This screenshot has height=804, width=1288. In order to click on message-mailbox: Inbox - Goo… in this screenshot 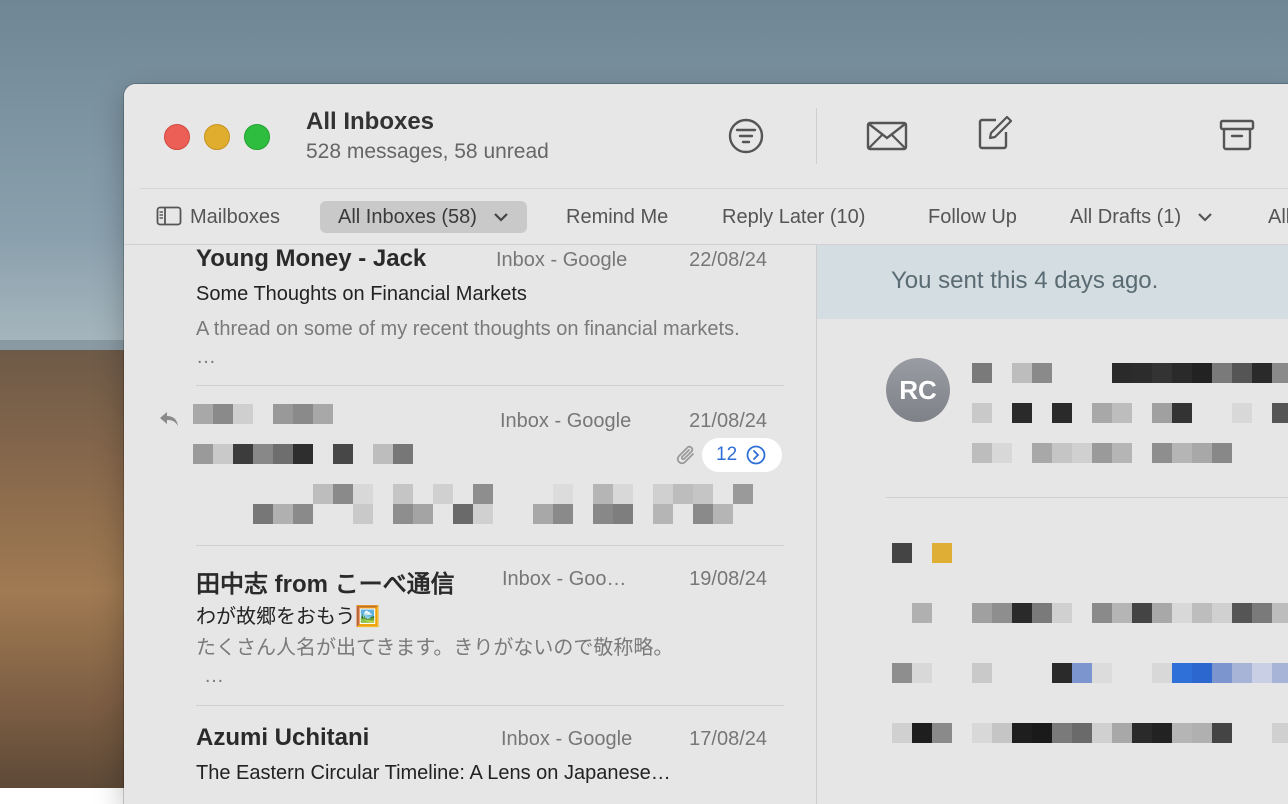, I will do `click(564, 579)`.